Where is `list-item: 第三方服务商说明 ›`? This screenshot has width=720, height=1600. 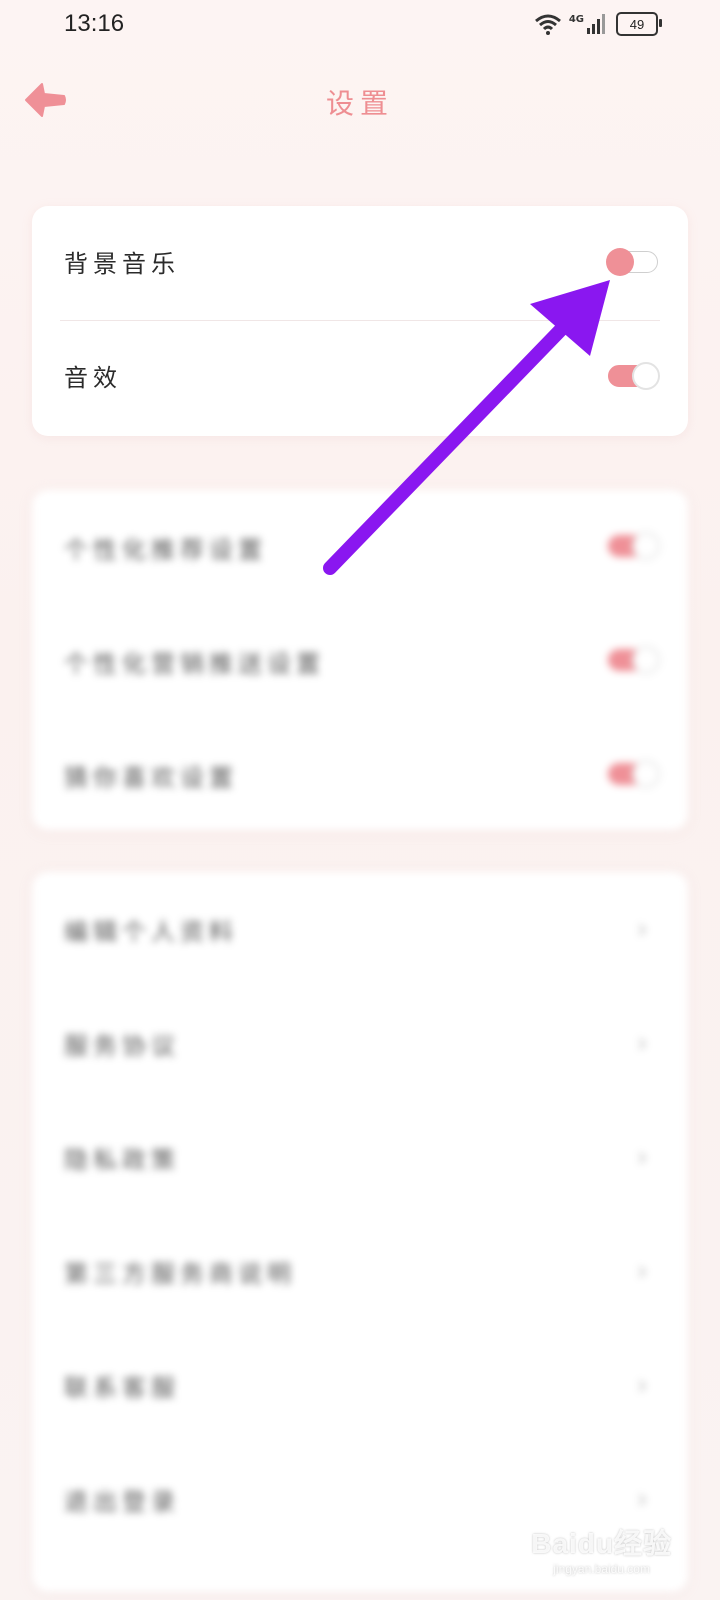 list-item: 第三方服务商说明 › is located at coordinates (360, 1271).